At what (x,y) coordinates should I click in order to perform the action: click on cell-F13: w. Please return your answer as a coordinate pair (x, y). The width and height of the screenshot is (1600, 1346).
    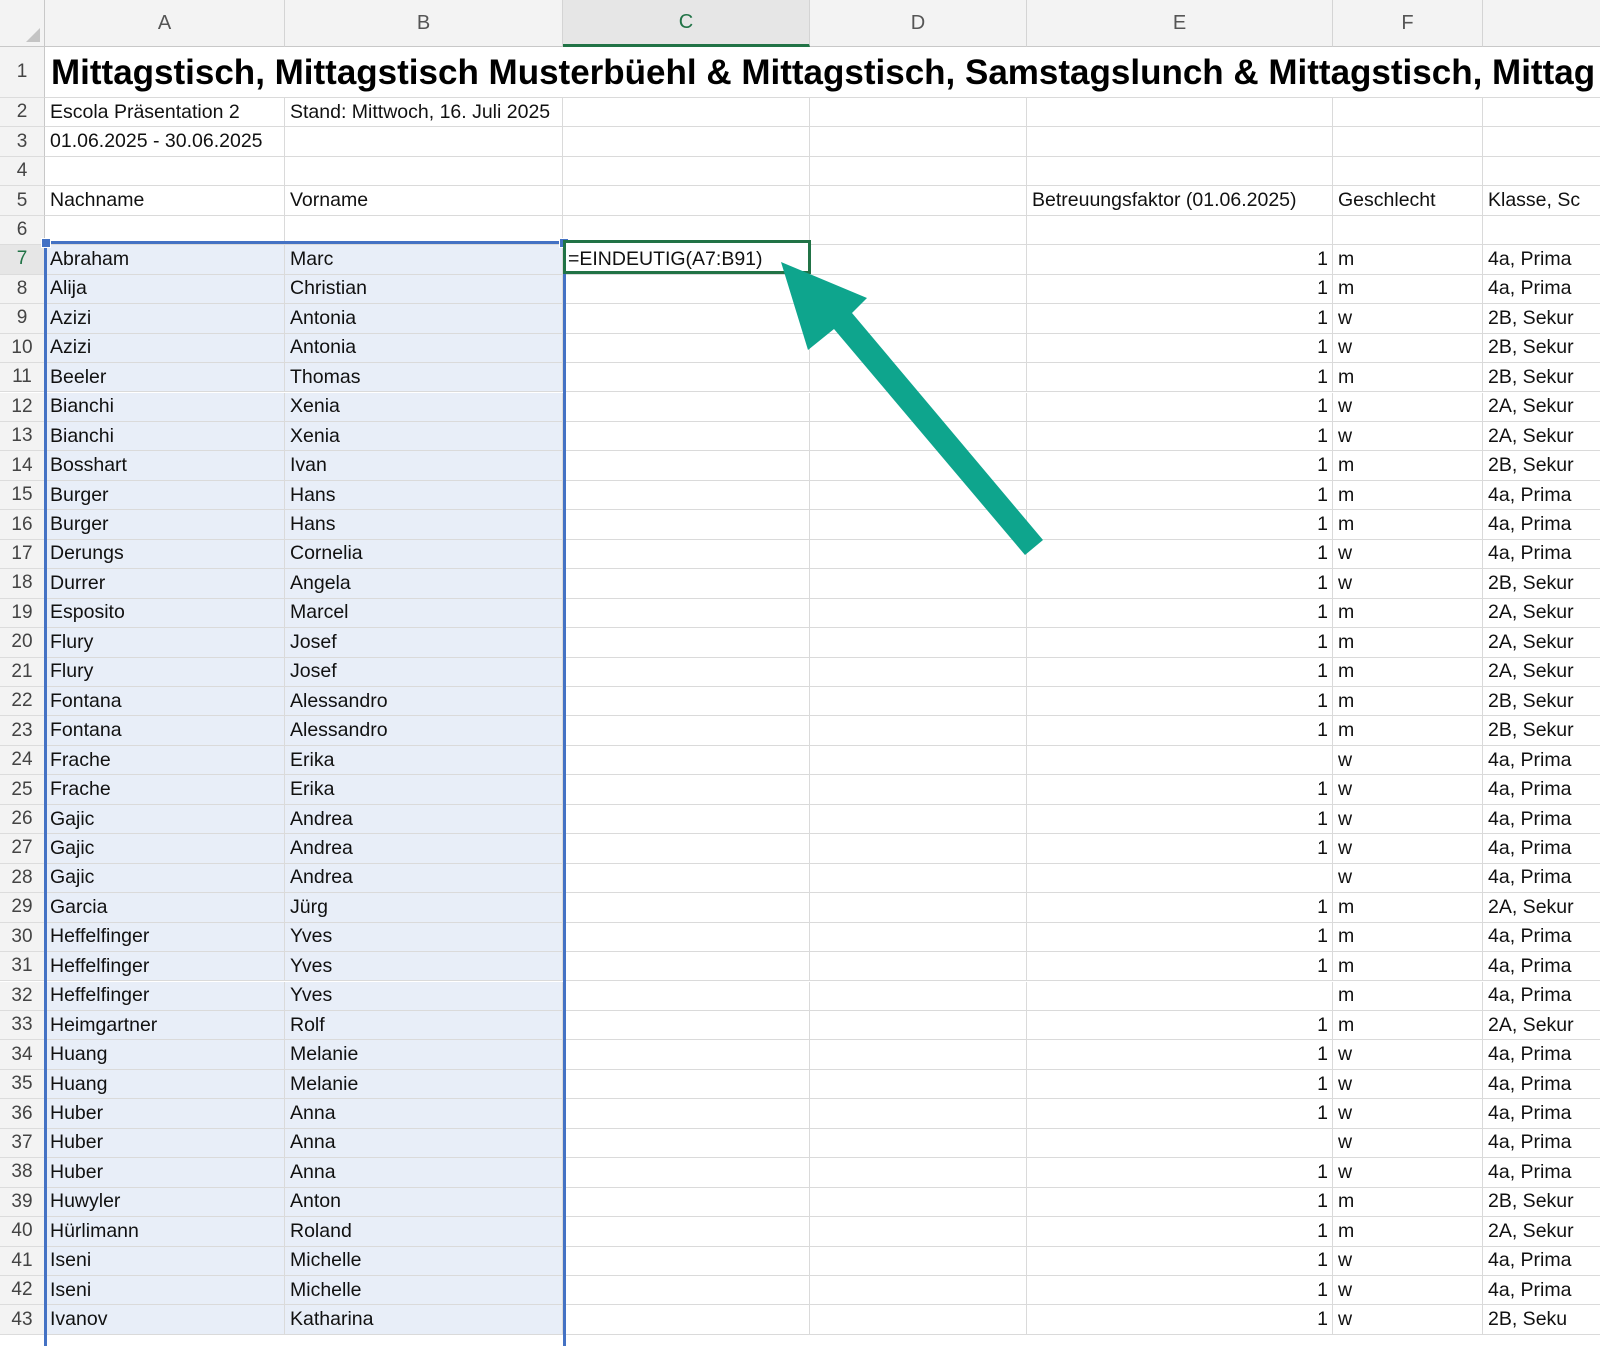
    Looking at the image, I should click on (1408, 436).